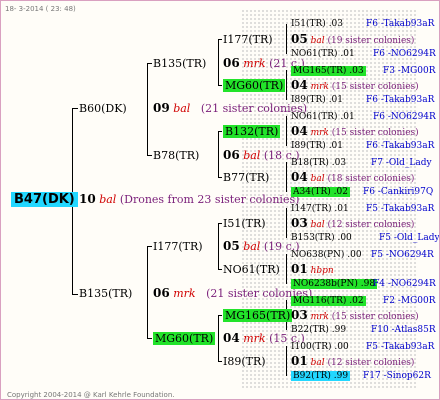 This screenshot has width=440, height=400. Describe the element at coordinates (353, 361) in the screenshot. I see `mating-l4: 01 bal (12 sister colonies)` at that location.